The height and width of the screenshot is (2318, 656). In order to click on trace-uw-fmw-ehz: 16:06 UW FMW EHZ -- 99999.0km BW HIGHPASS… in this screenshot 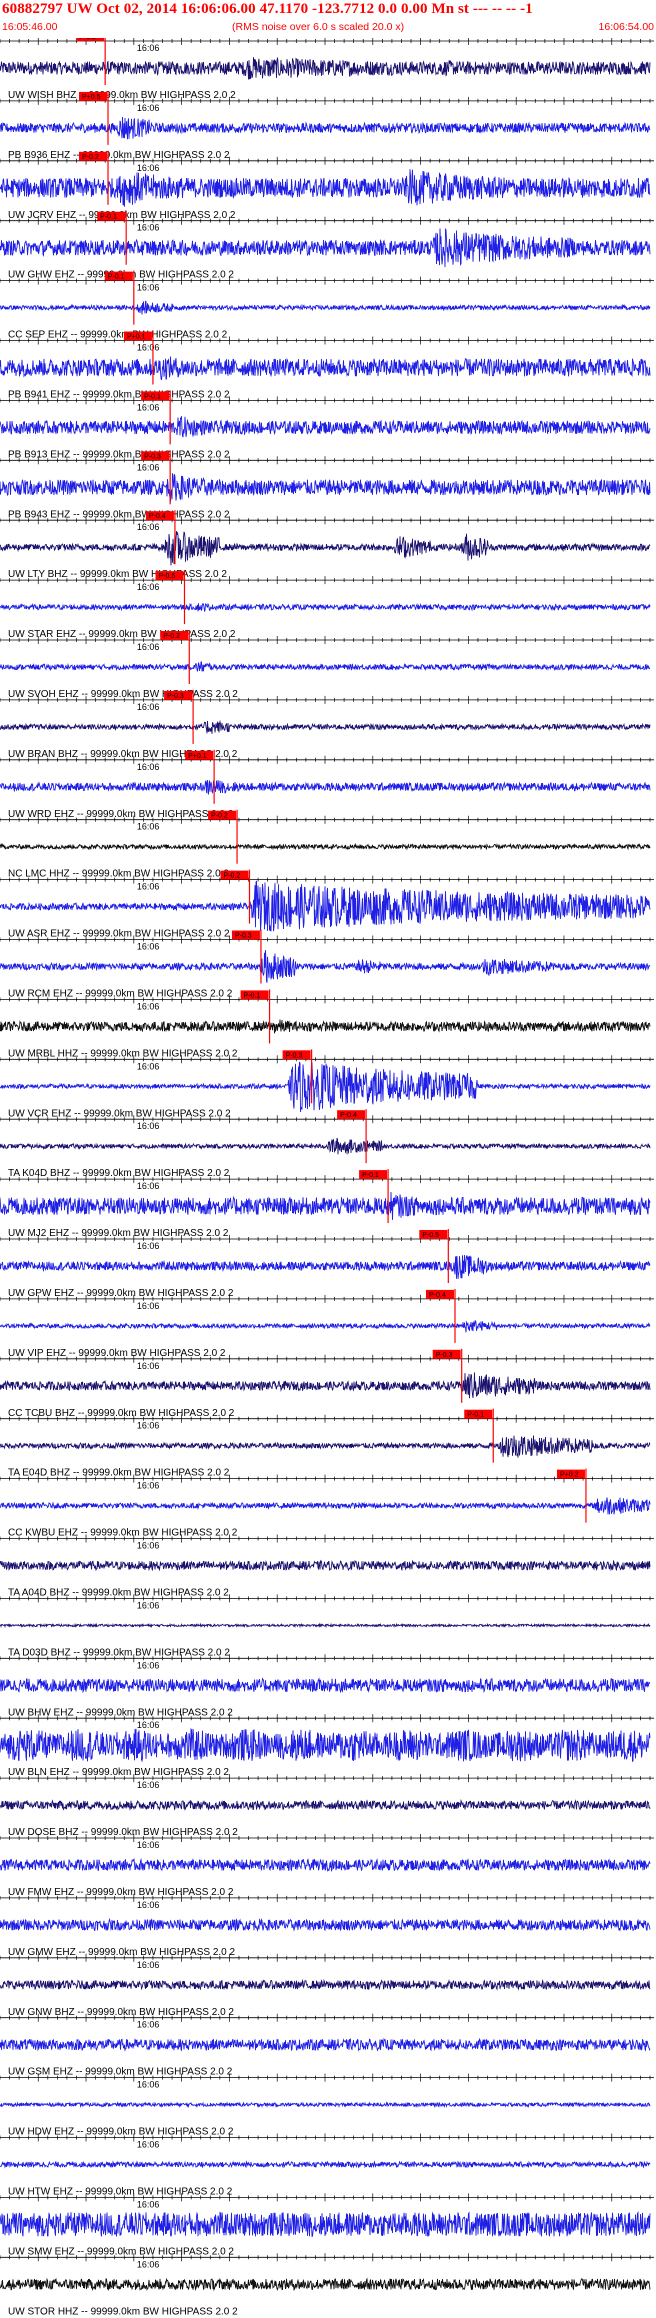, I will do `click(327, 1866)`.